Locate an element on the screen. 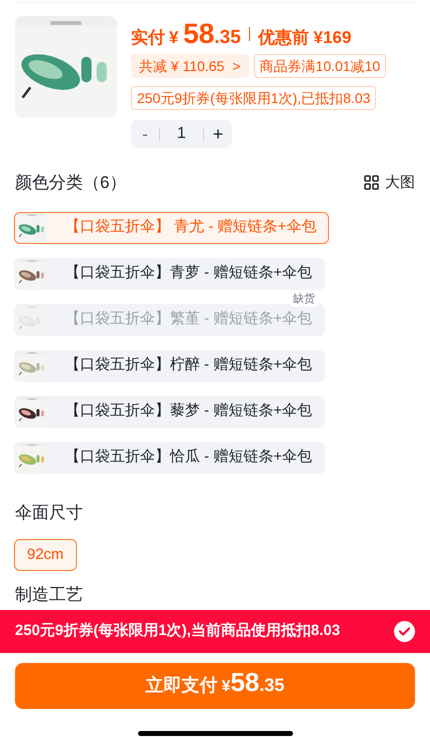 This screenshot has height=737, width=430. stock-badge: 缺货 is located at coordinates (304, 298).